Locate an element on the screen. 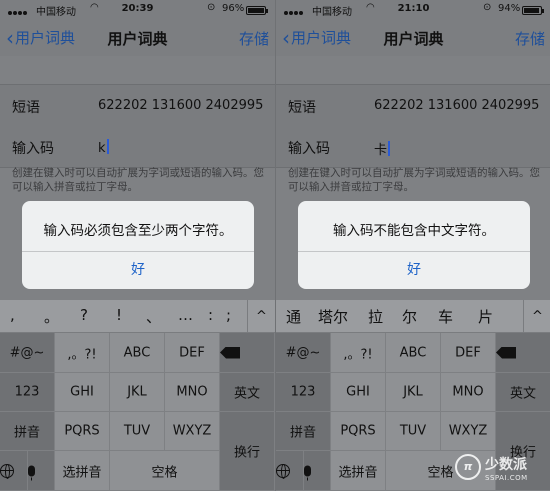 This screenshot has width=550, height=491. candidate-item: 、 is located at coordinates (153, 316).